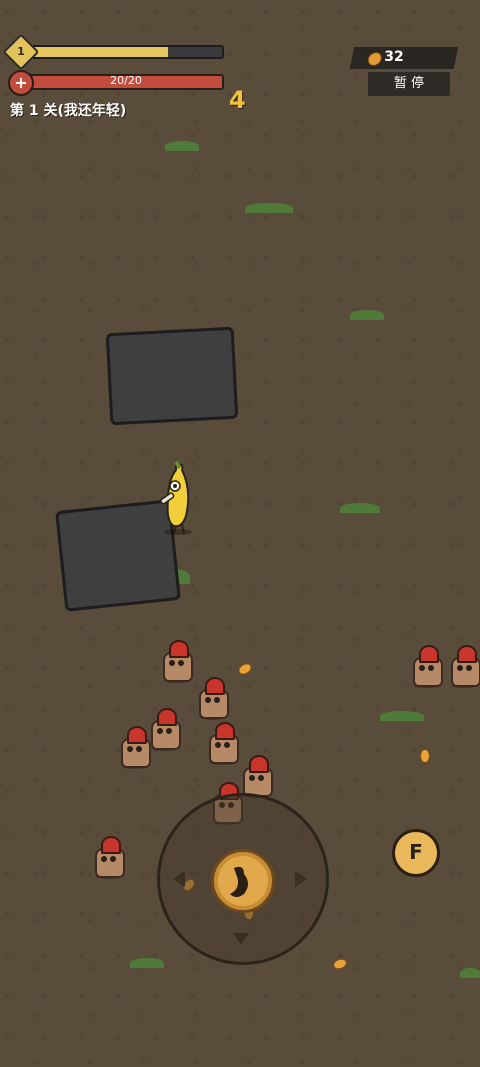 Image resolution: width=480 pixels, height=1067 pixels. What do you see at coordinates (409, 84) in the screenshot?
I see `pause-button: 暂 停` at bounding box center [409, 84].